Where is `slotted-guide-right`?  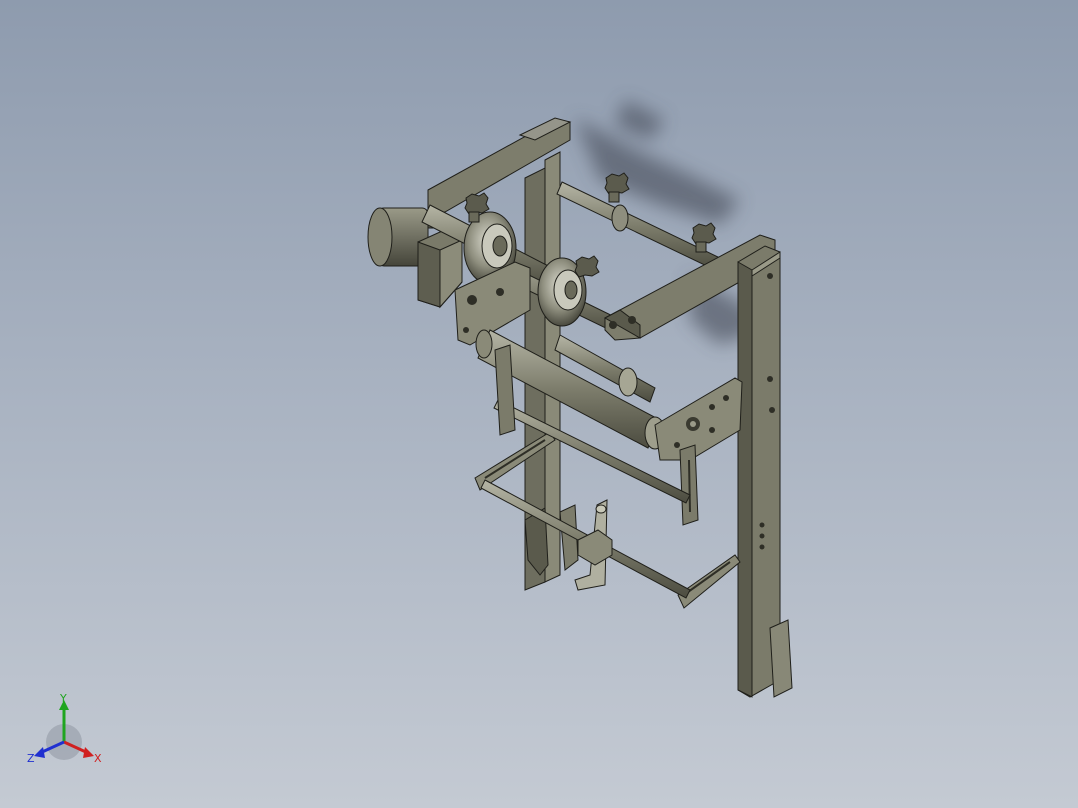 slotted-guide-right is located at coordinates (709, 526).